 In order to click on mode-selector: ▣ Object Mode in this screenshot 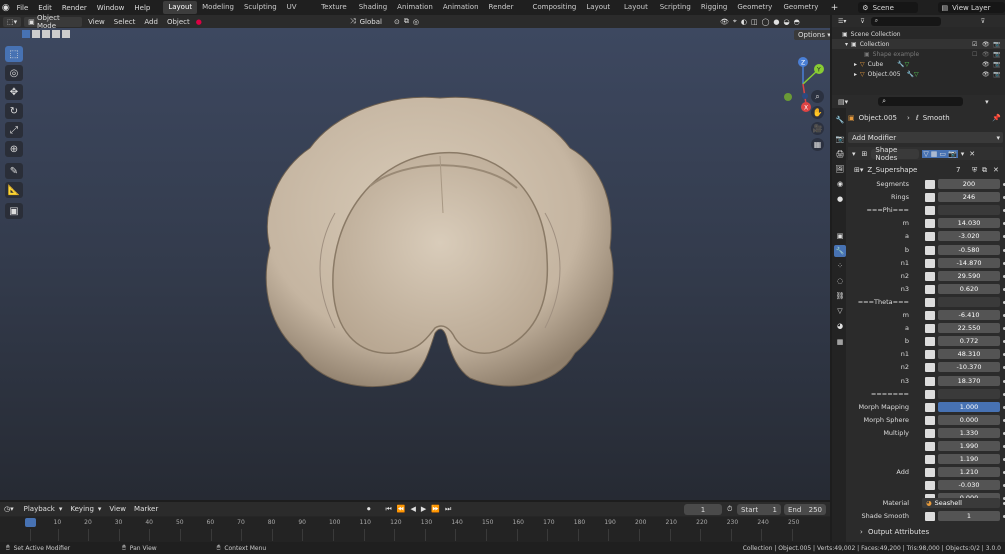, I will do `click(53, 22)`.